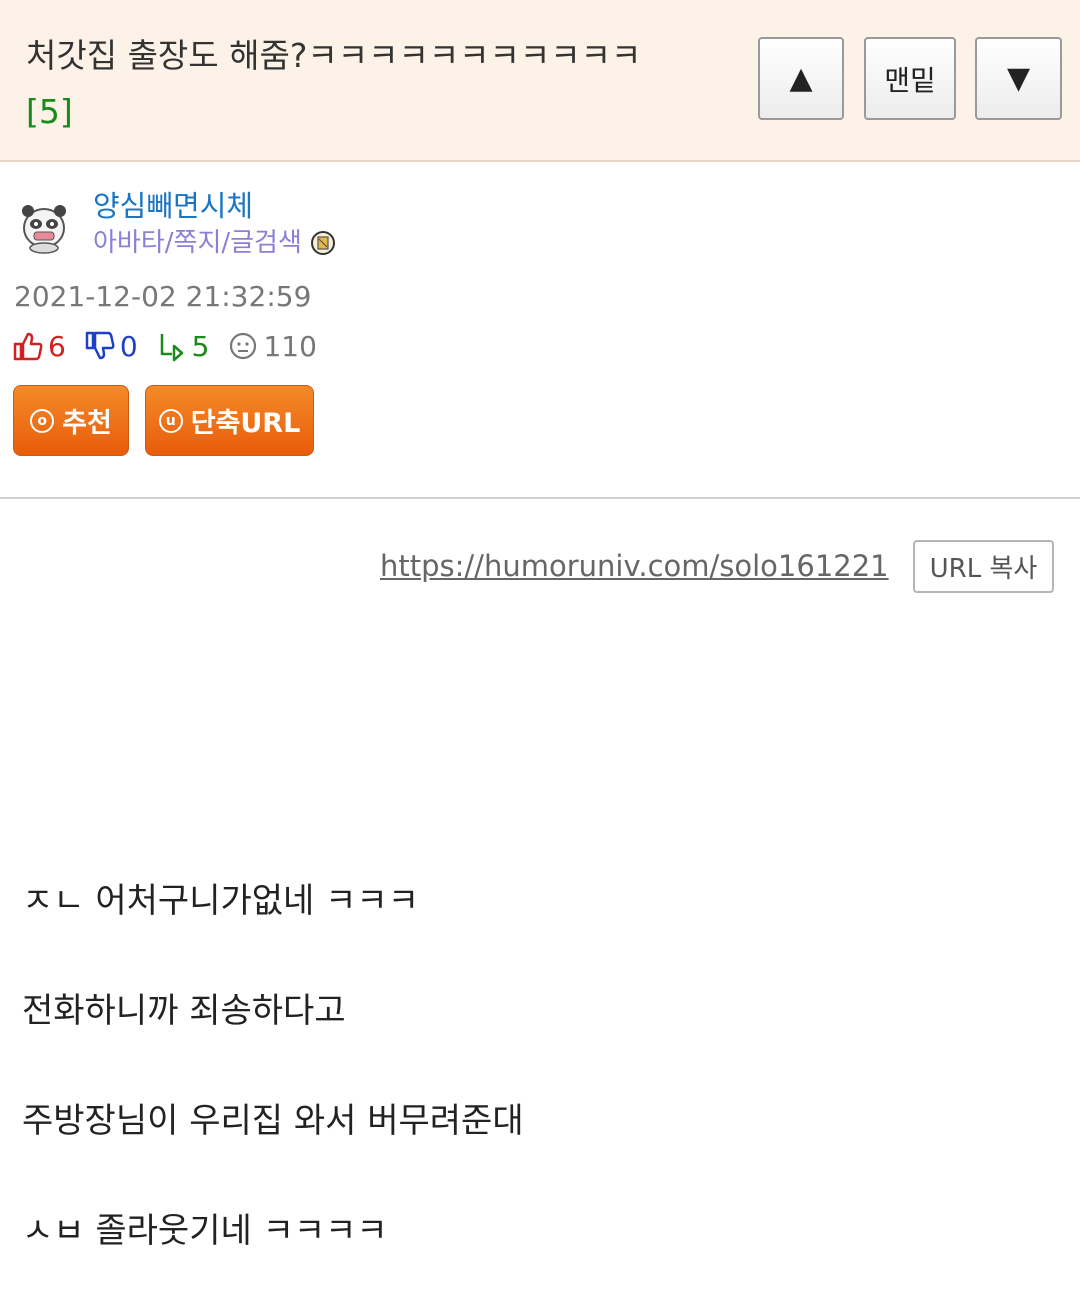 The image size is (1080, 1292). I want to click on avatar, so click(44, 226).